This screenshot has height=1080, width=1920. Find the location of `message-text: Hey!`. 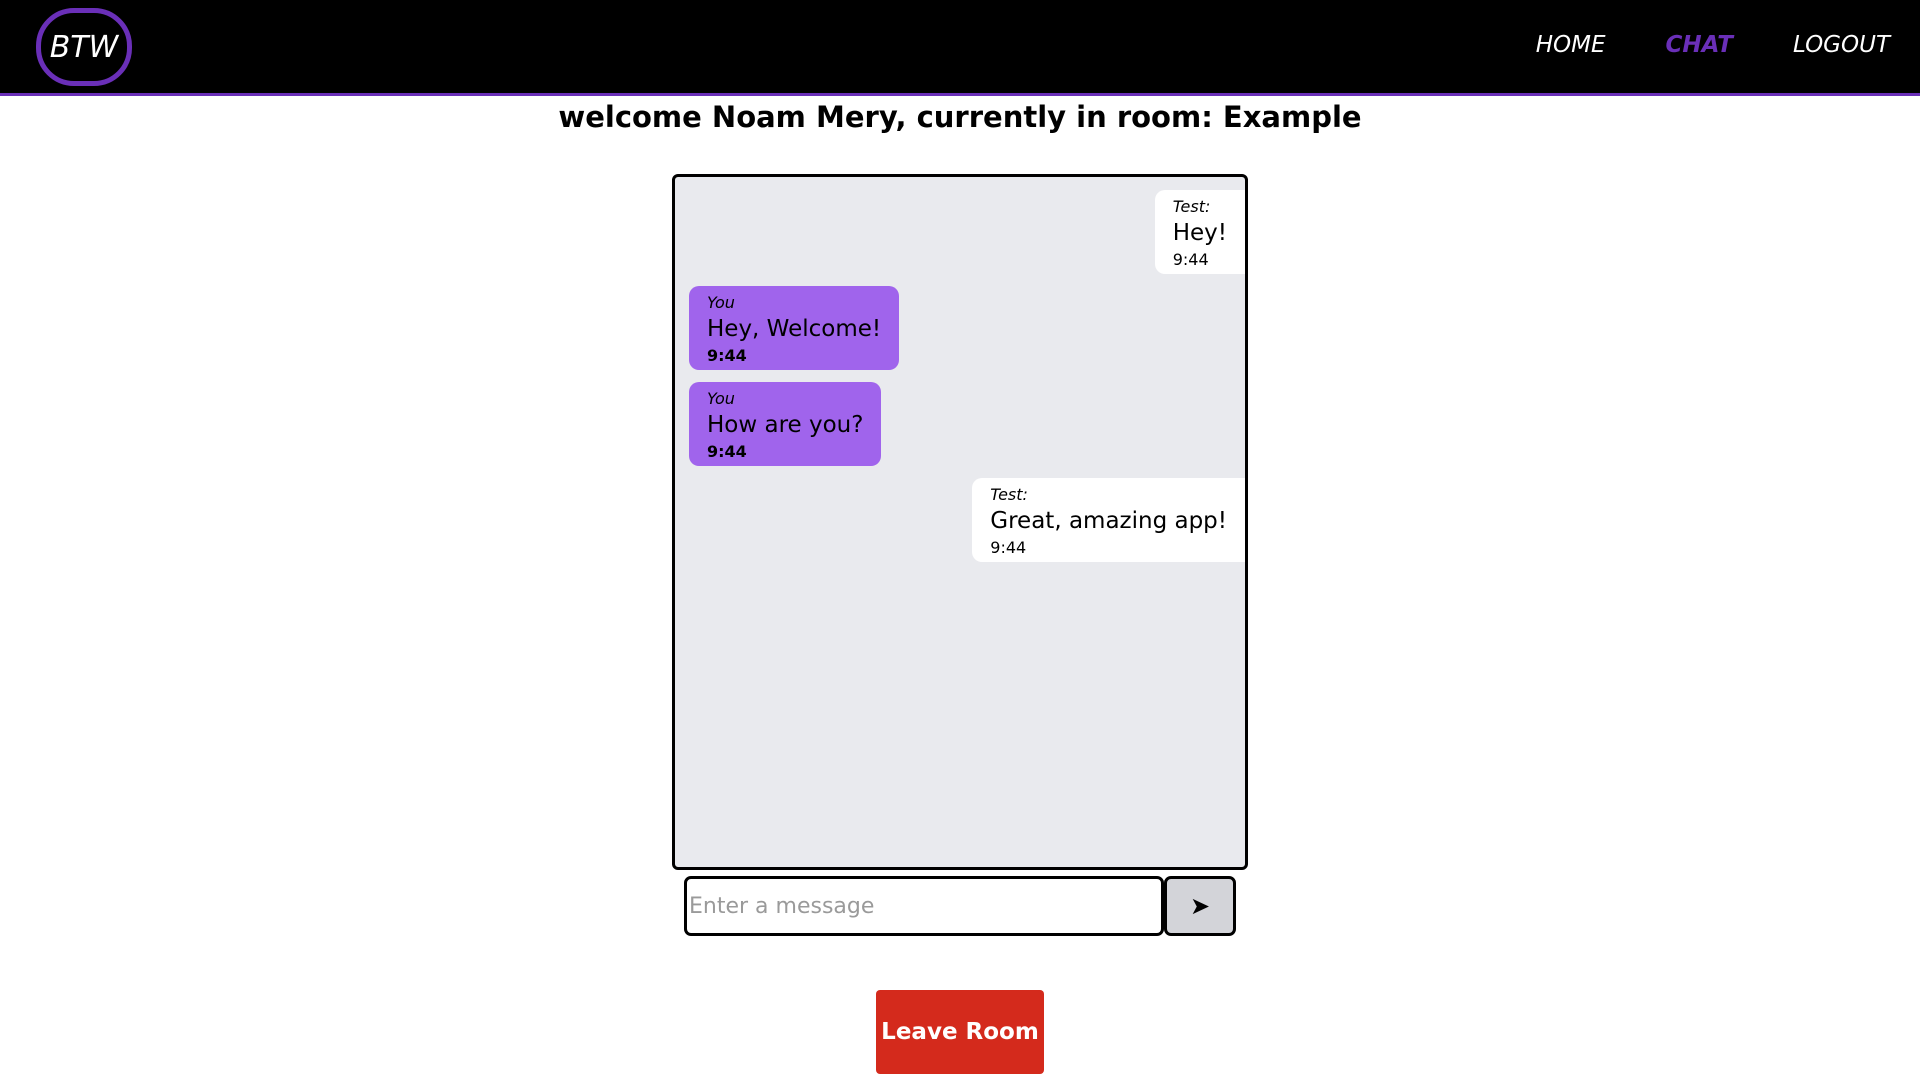

message-text: Hey! is located at coordinates (1199, 233).